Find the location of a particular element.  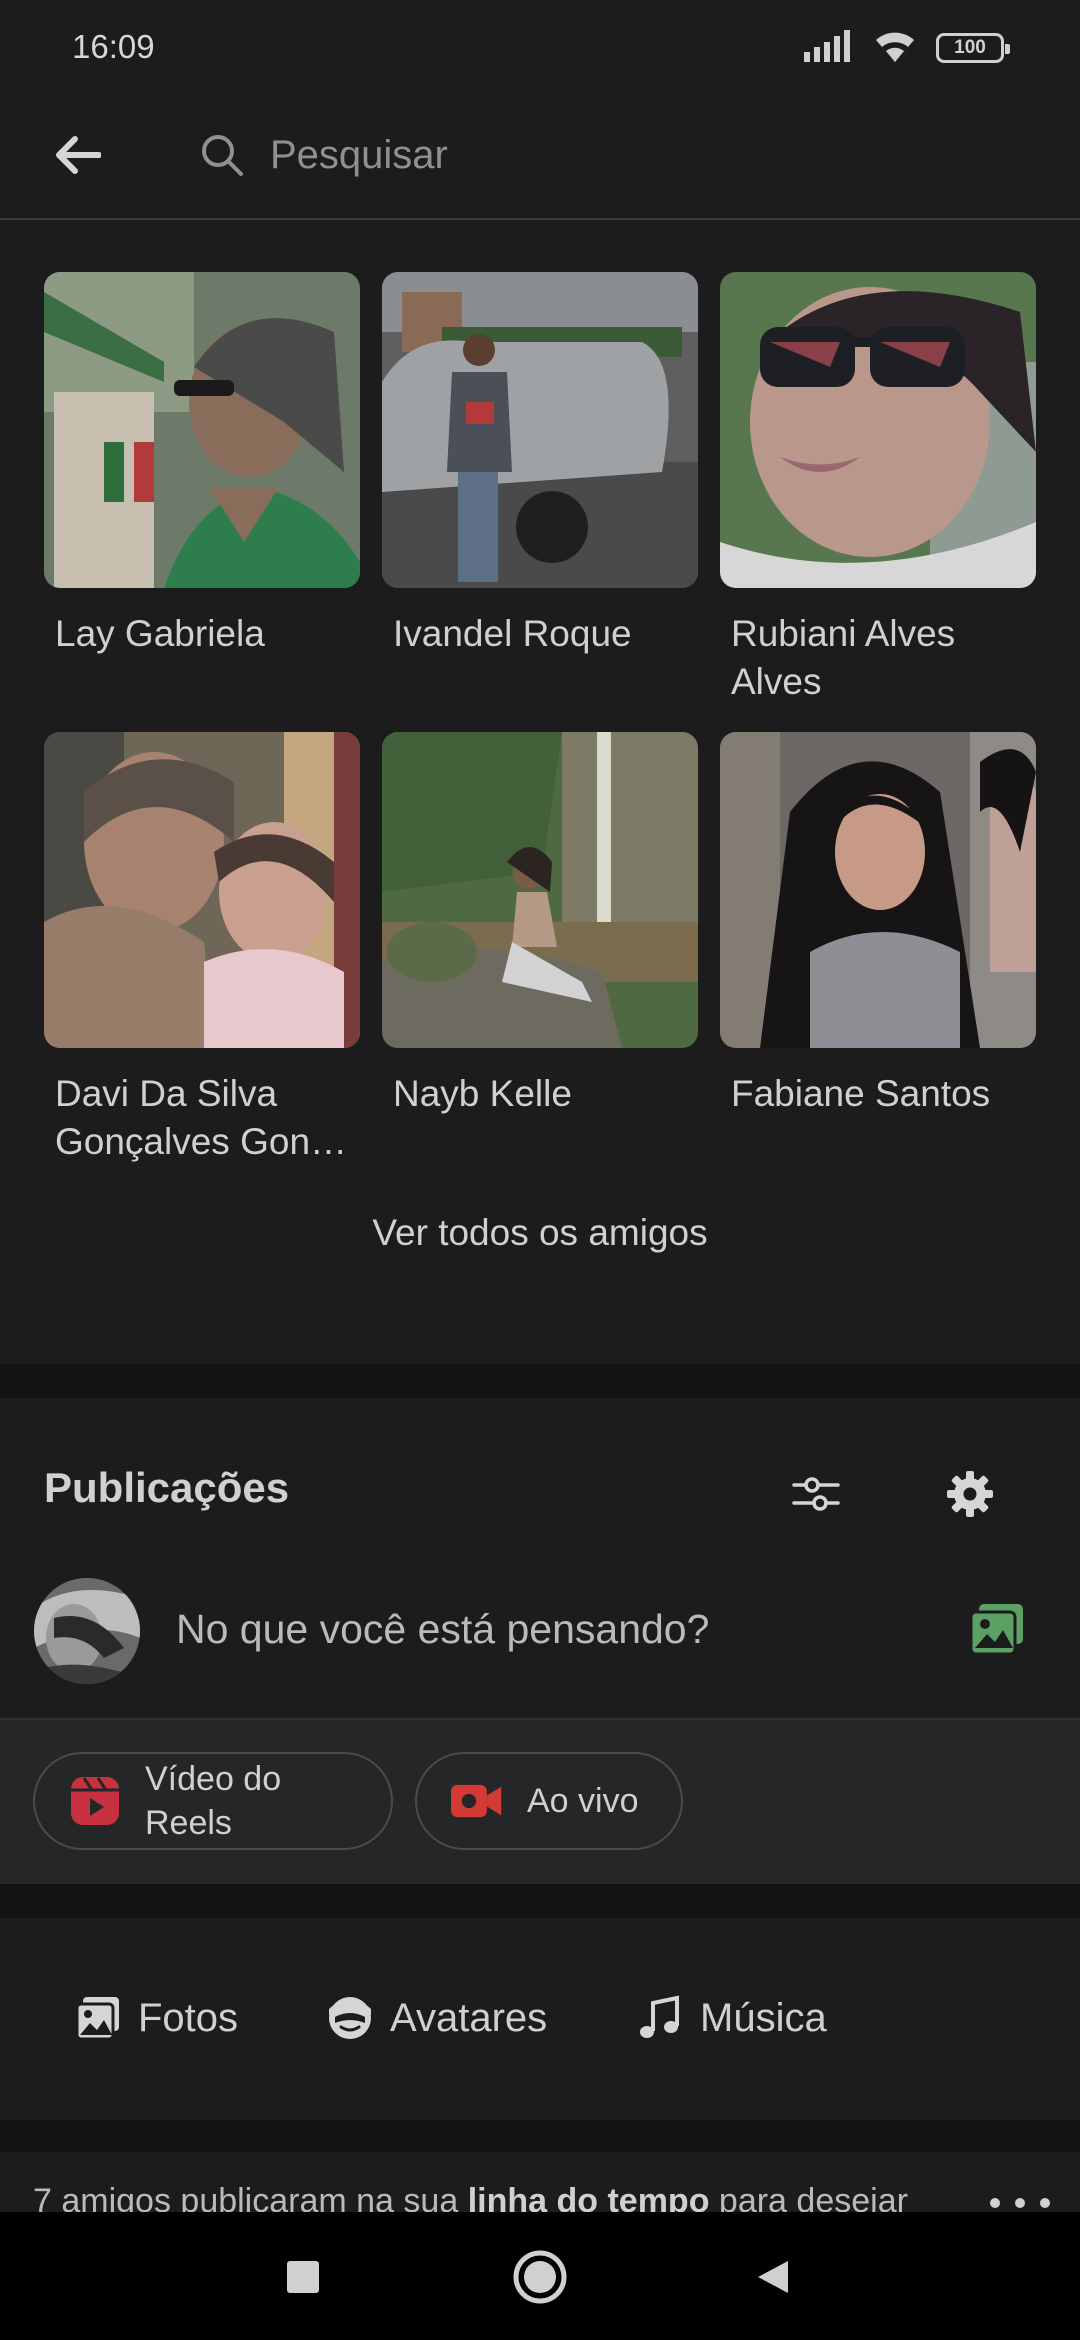

reels-video-label: Vídeo do Reels is located at coordinates (213, 1801).